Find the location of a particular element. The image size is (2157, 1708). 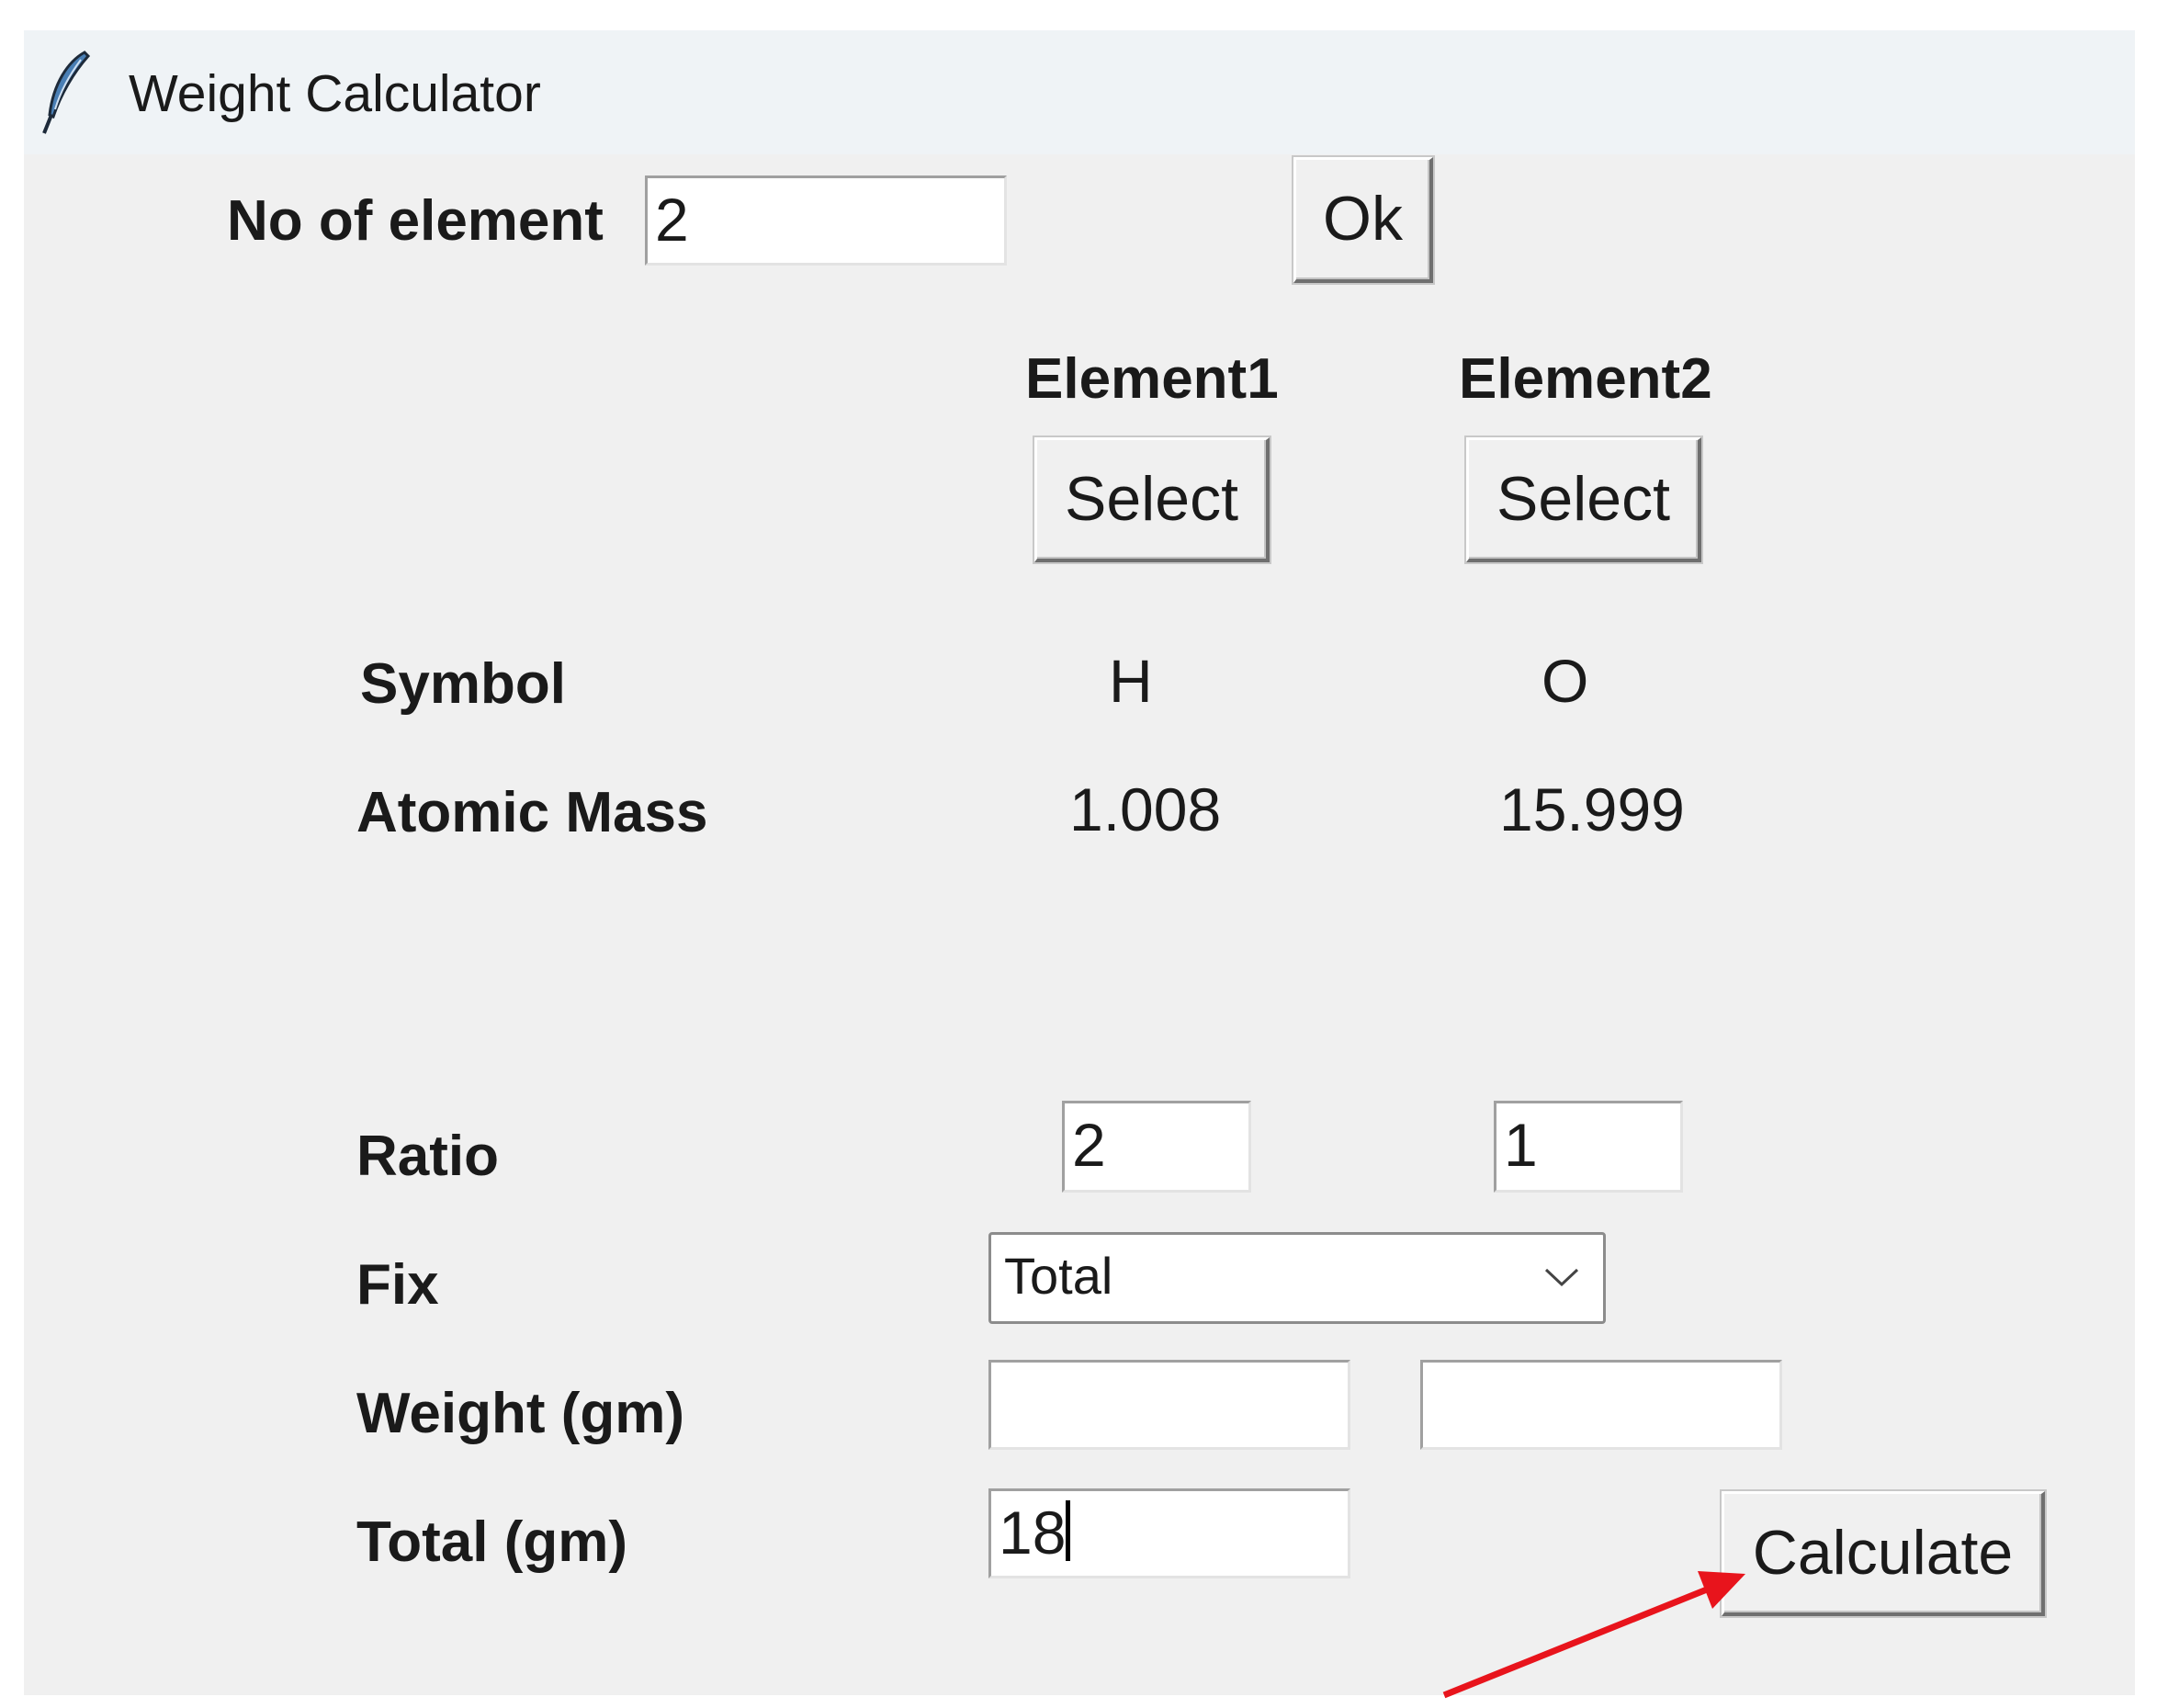

window-title: Weight Calculator is located at coordinates (335, 93).